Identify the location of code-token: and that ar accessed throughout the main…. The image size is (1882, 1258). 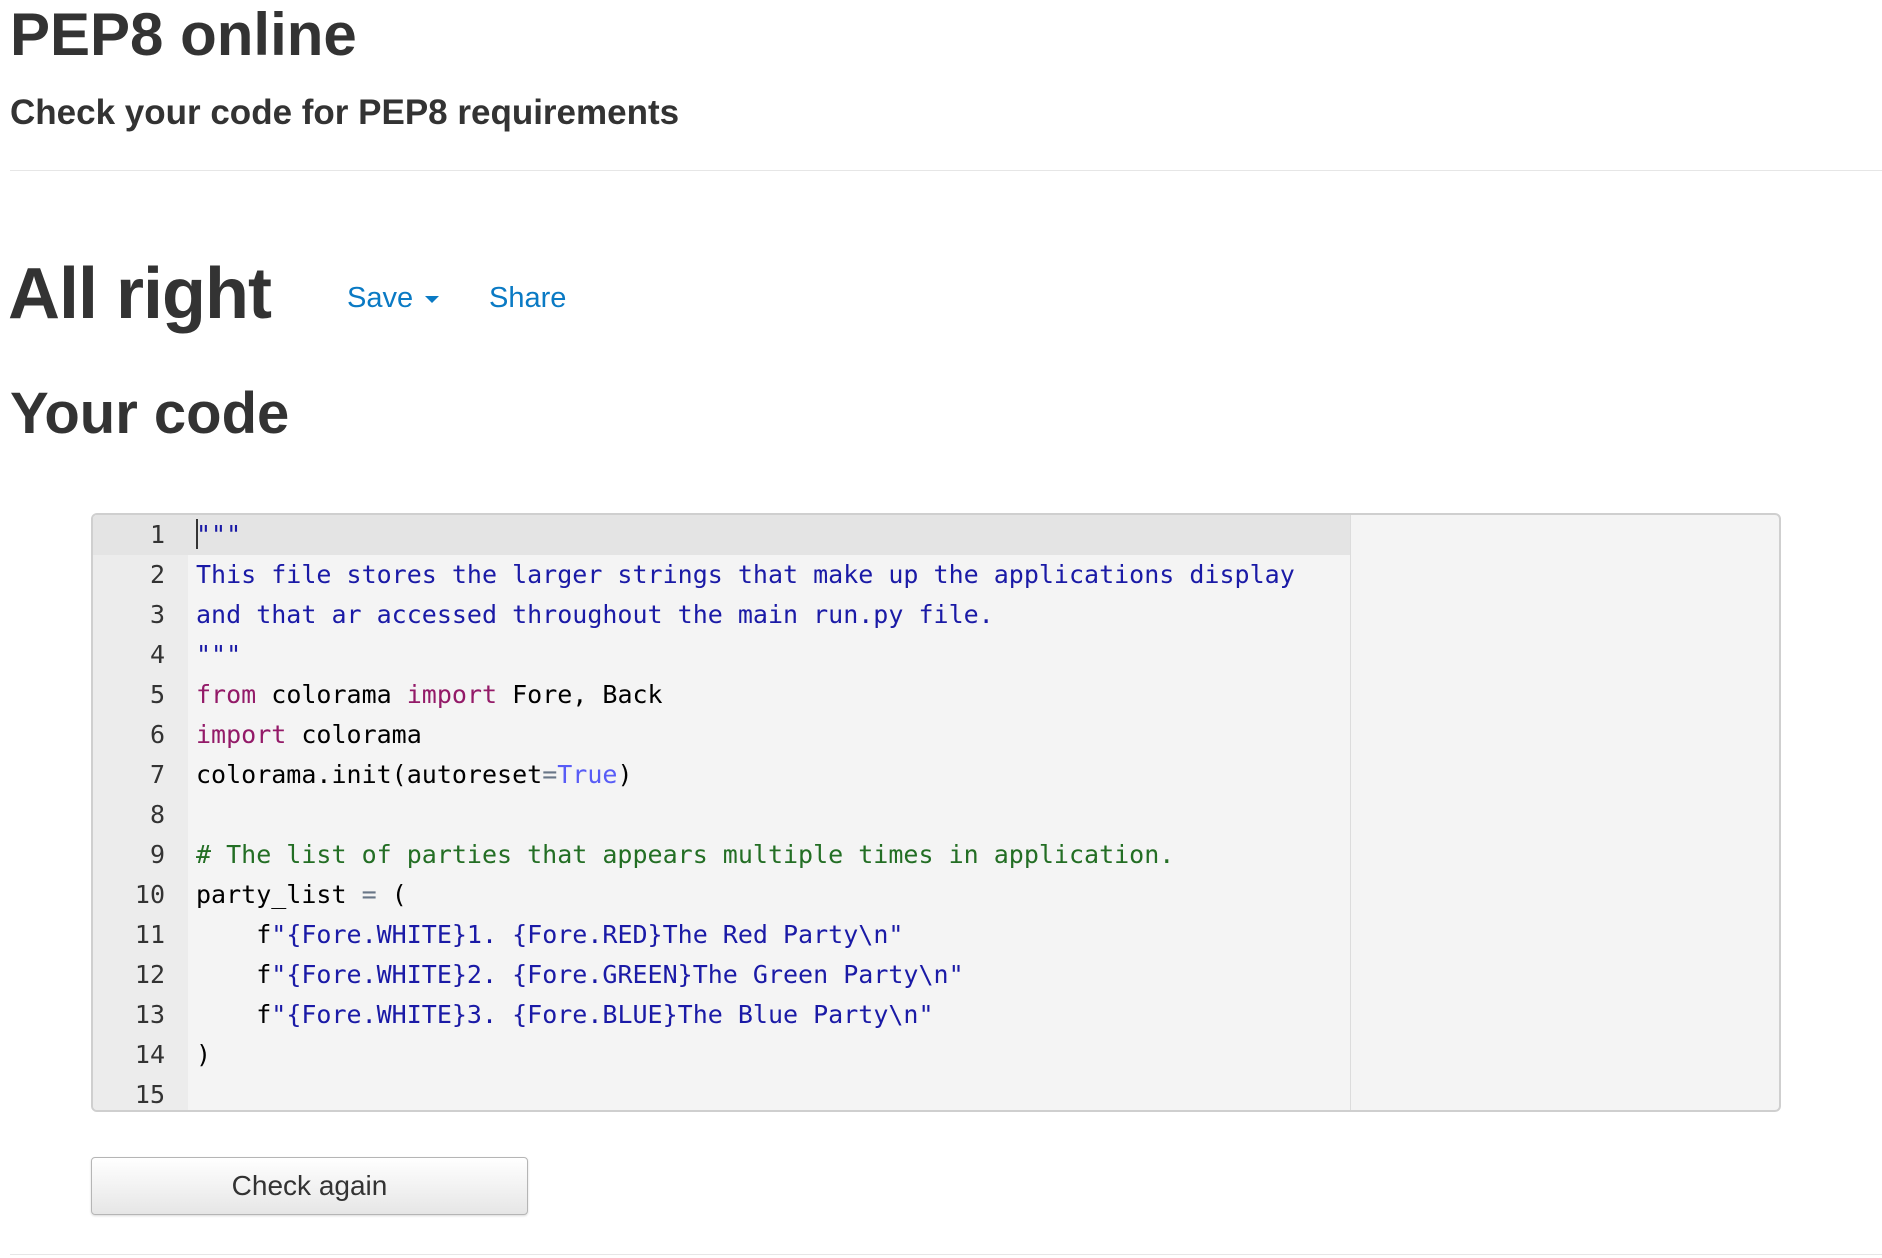
(595, 614).